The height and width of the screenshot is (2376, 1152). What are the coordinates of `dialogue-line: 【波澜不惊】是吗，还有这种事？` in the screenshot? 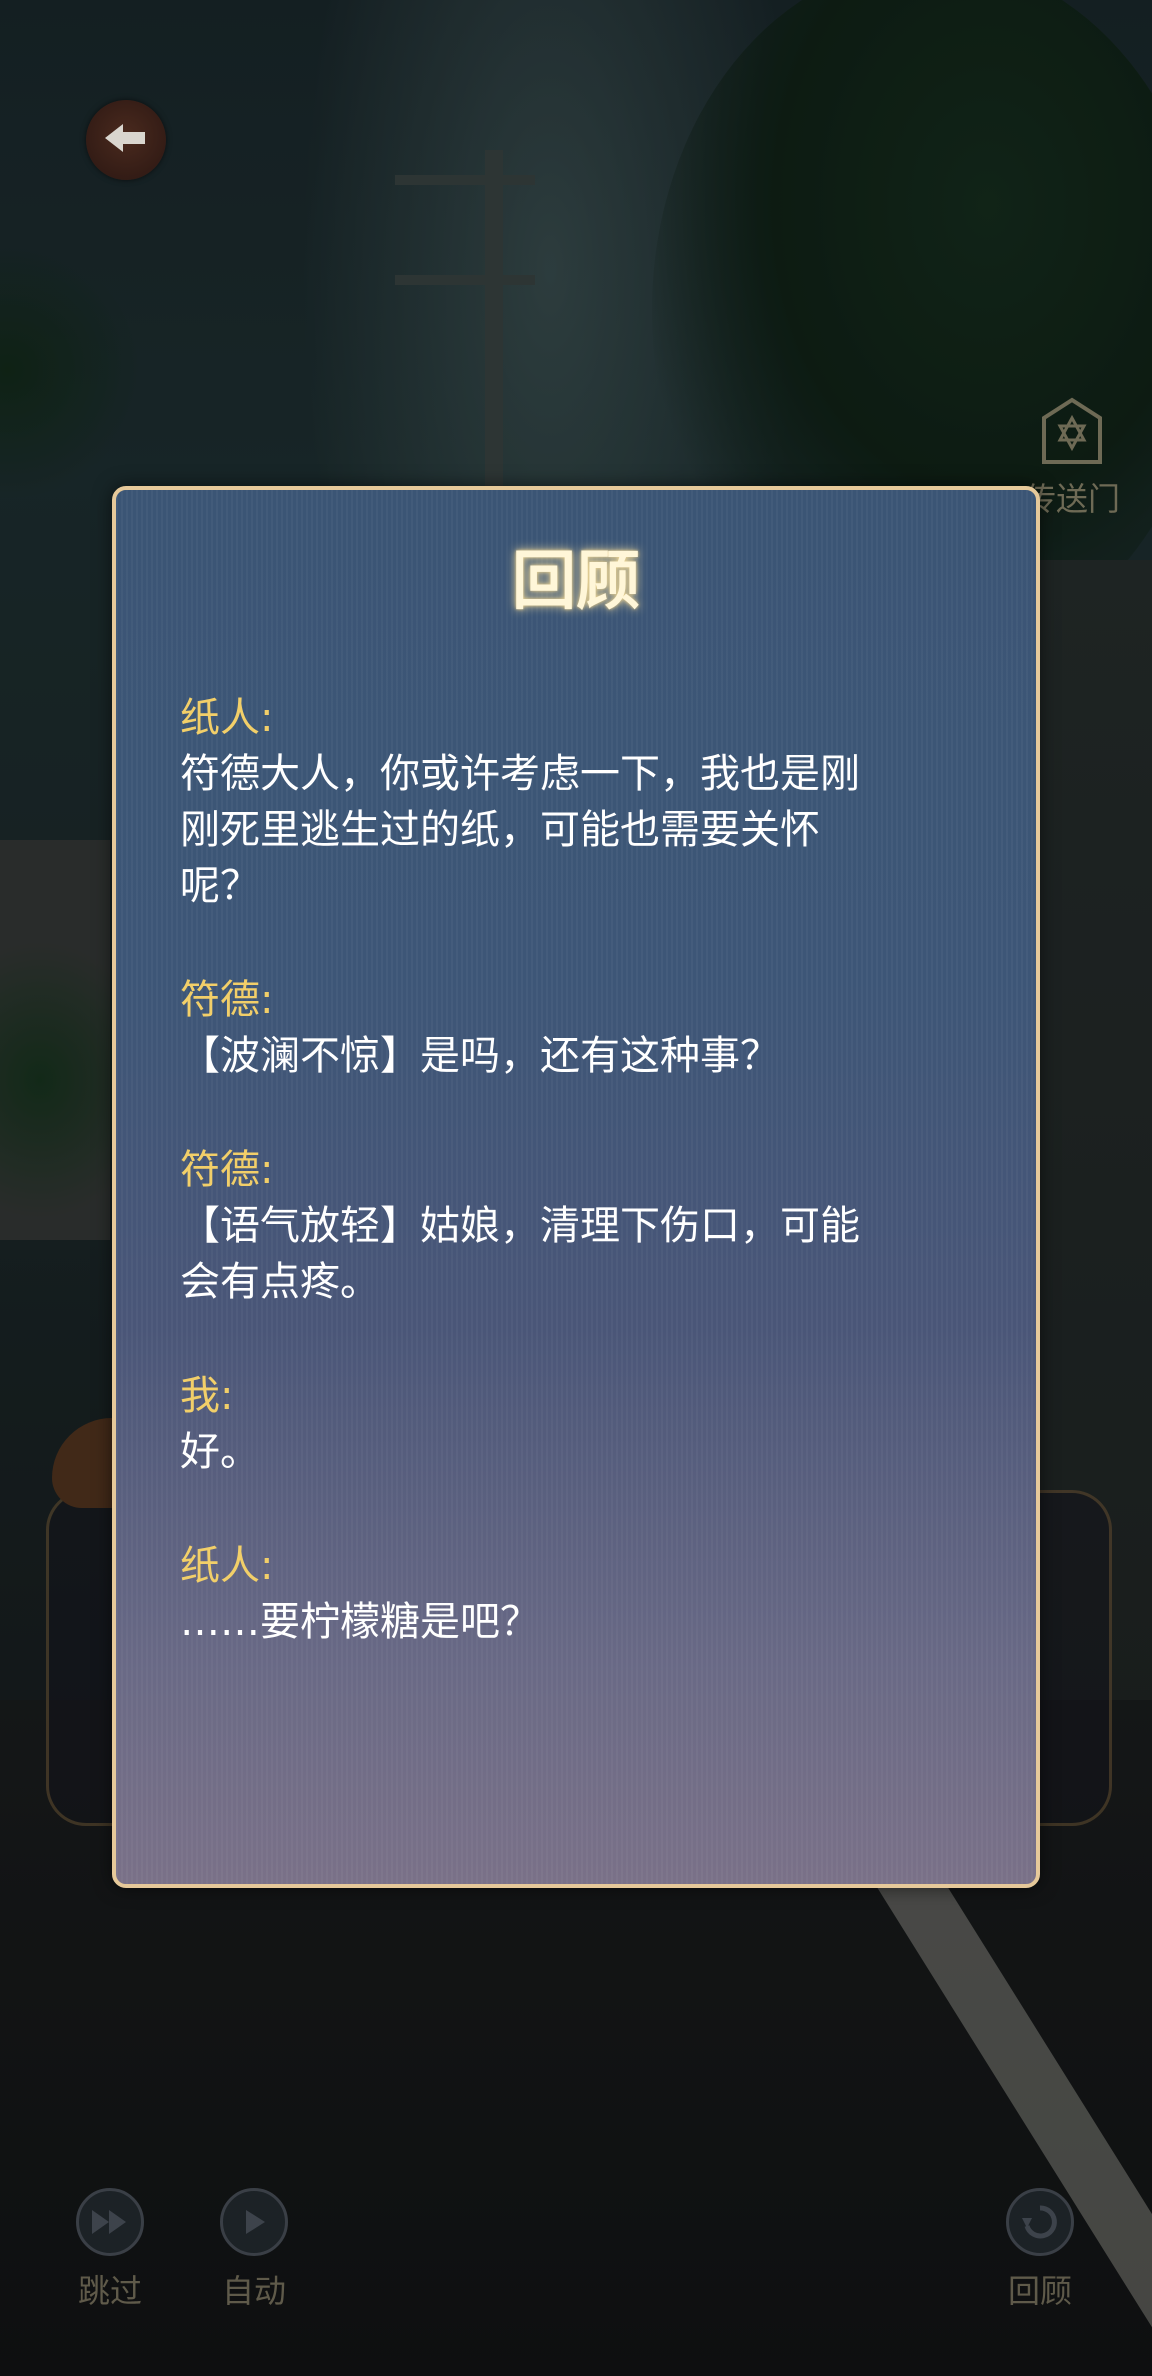 It's located at (480, 1056).